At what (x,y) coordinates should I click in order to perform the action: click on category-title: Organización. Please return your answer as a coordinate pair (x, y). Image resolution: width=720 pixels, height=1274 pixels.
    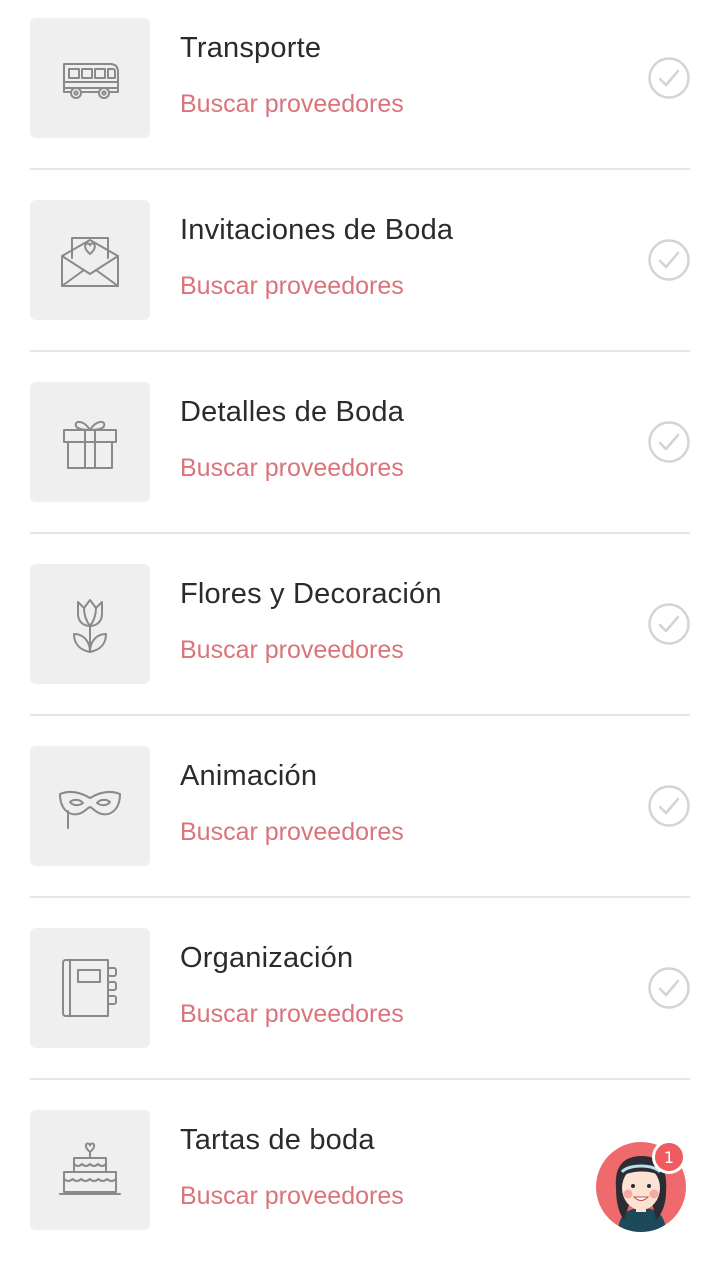
    Looking at the image, I should click on (267, 958).